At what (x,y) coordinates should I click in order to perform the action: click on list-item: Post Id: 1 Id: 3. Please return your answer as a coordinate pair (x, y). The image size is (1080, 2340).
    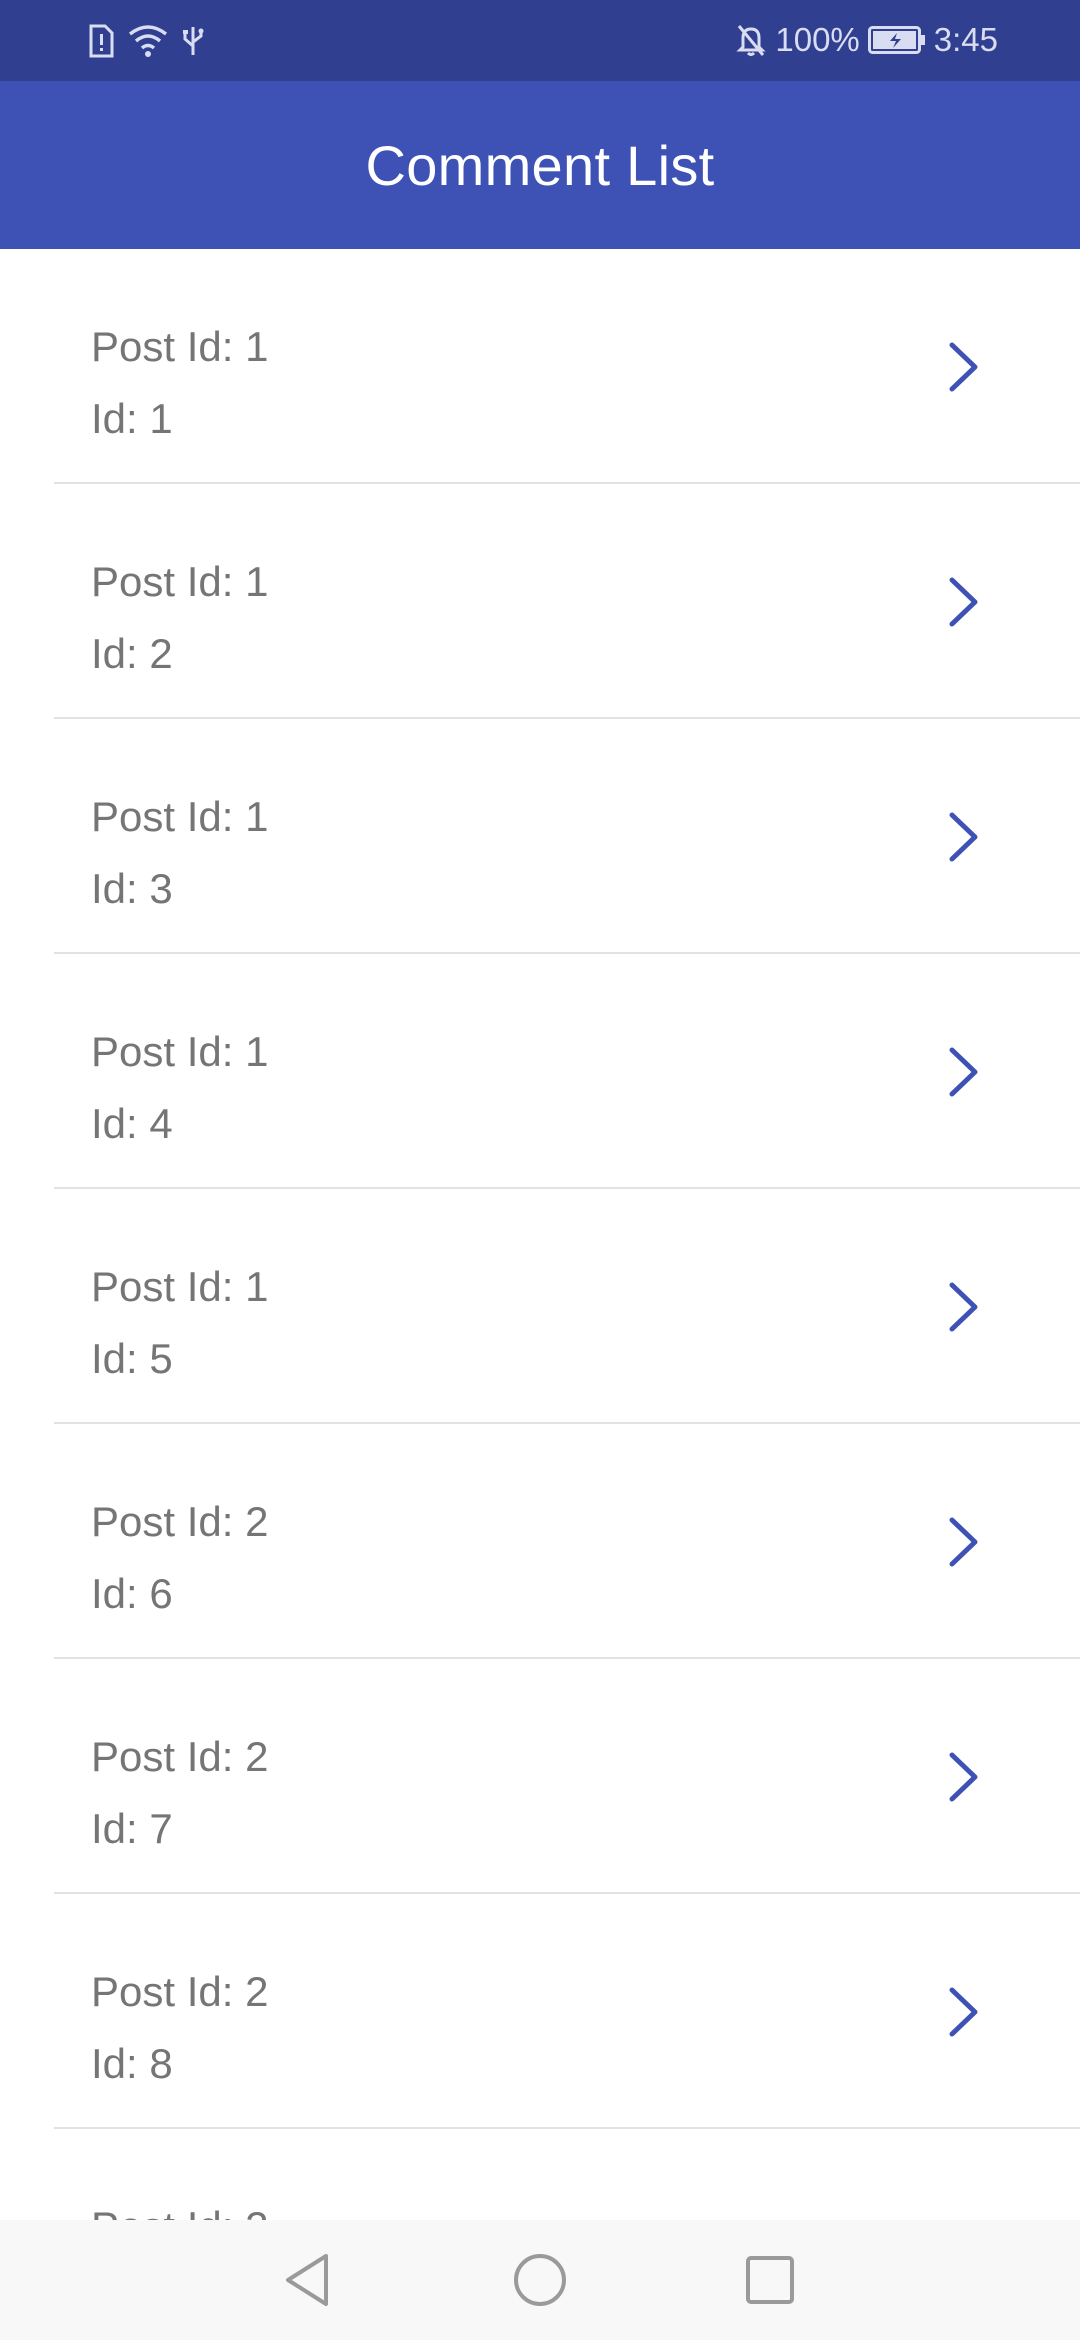
    Looking at the image, I should click on (540, 836).